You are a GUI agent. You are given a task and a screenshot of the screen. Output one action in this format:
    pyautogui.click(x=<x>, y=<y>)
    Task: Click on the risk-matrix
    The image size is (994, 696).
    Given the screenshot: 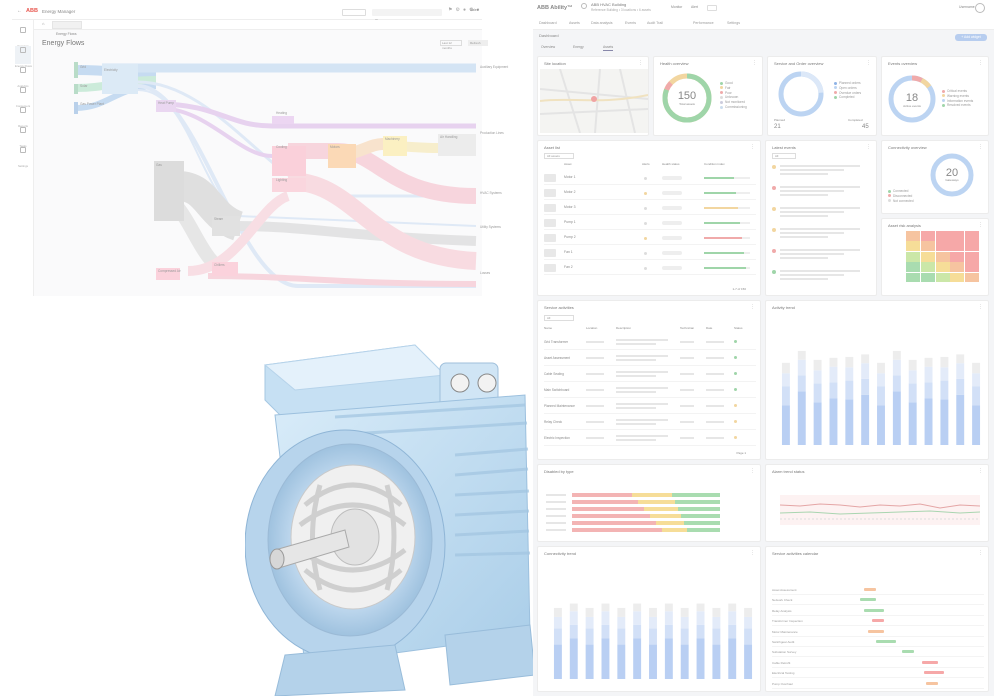 What is the action you would take?
    pyautogui.click(x=943, y=257)
    